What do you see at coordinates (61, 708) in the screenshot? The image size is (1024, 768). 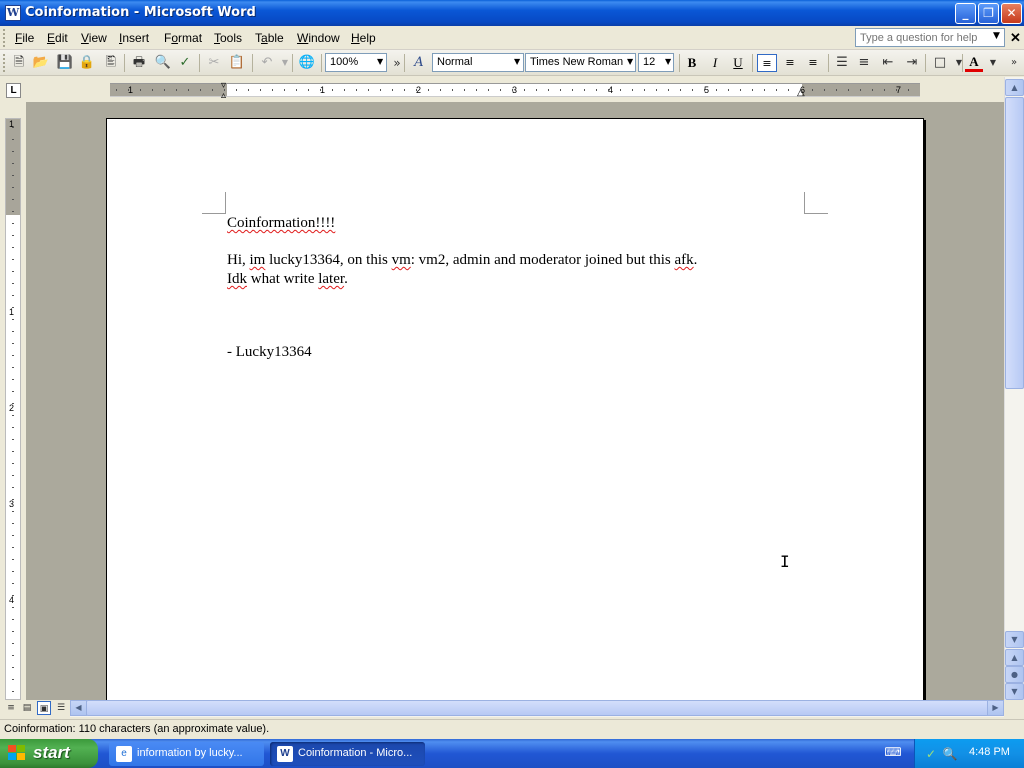 I see `outline-view-icon: ☰` at bounding box center [61, 708].